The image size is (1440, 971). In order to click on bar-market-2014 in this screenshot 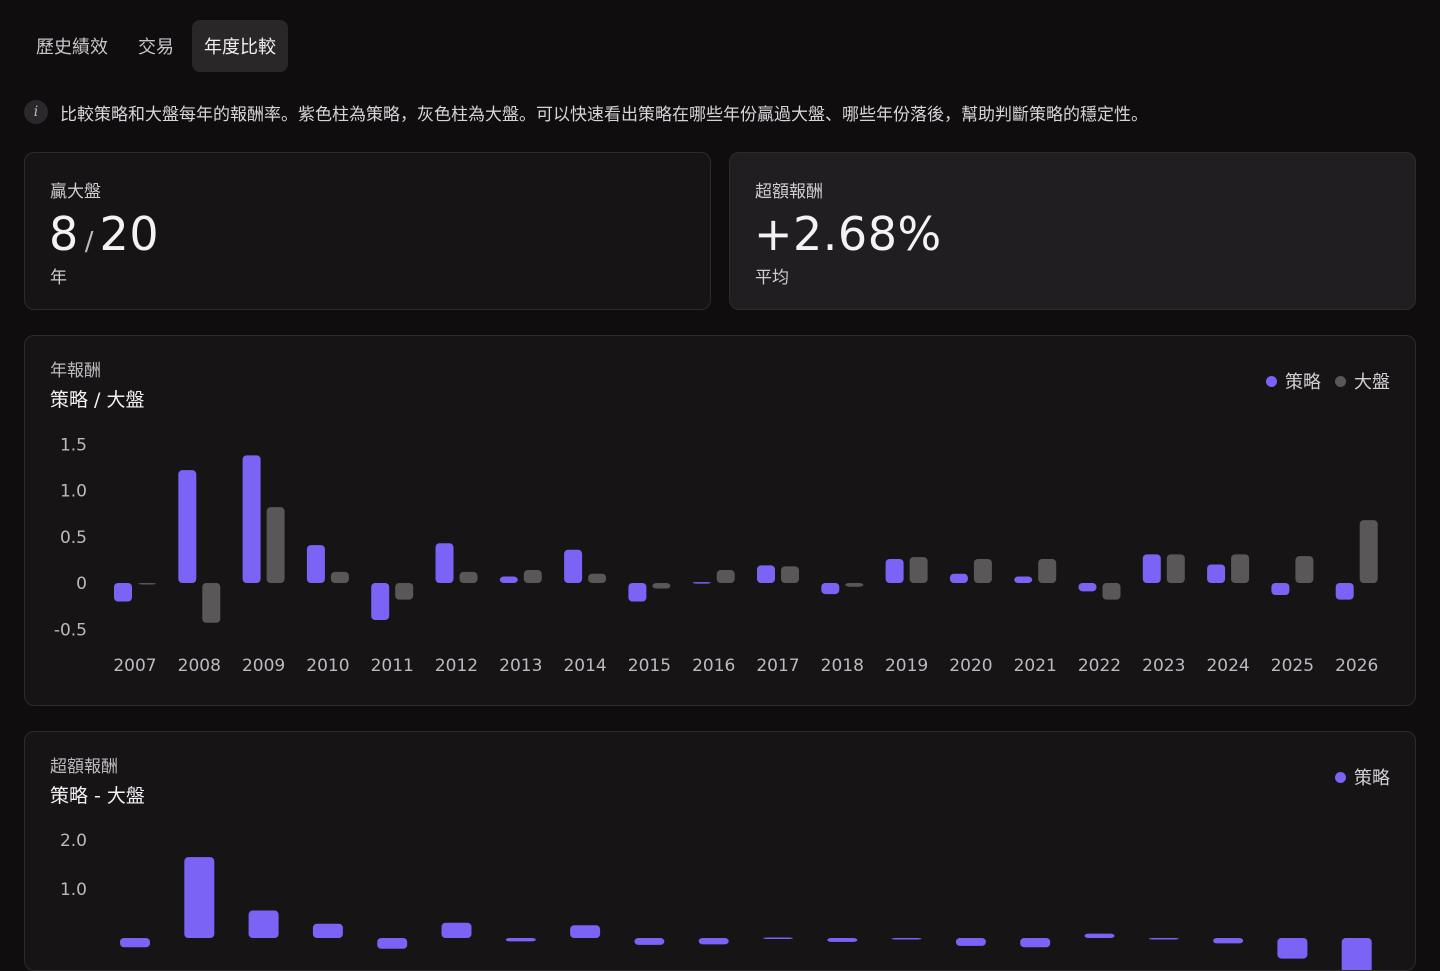, I will do `click(597, 578)`.